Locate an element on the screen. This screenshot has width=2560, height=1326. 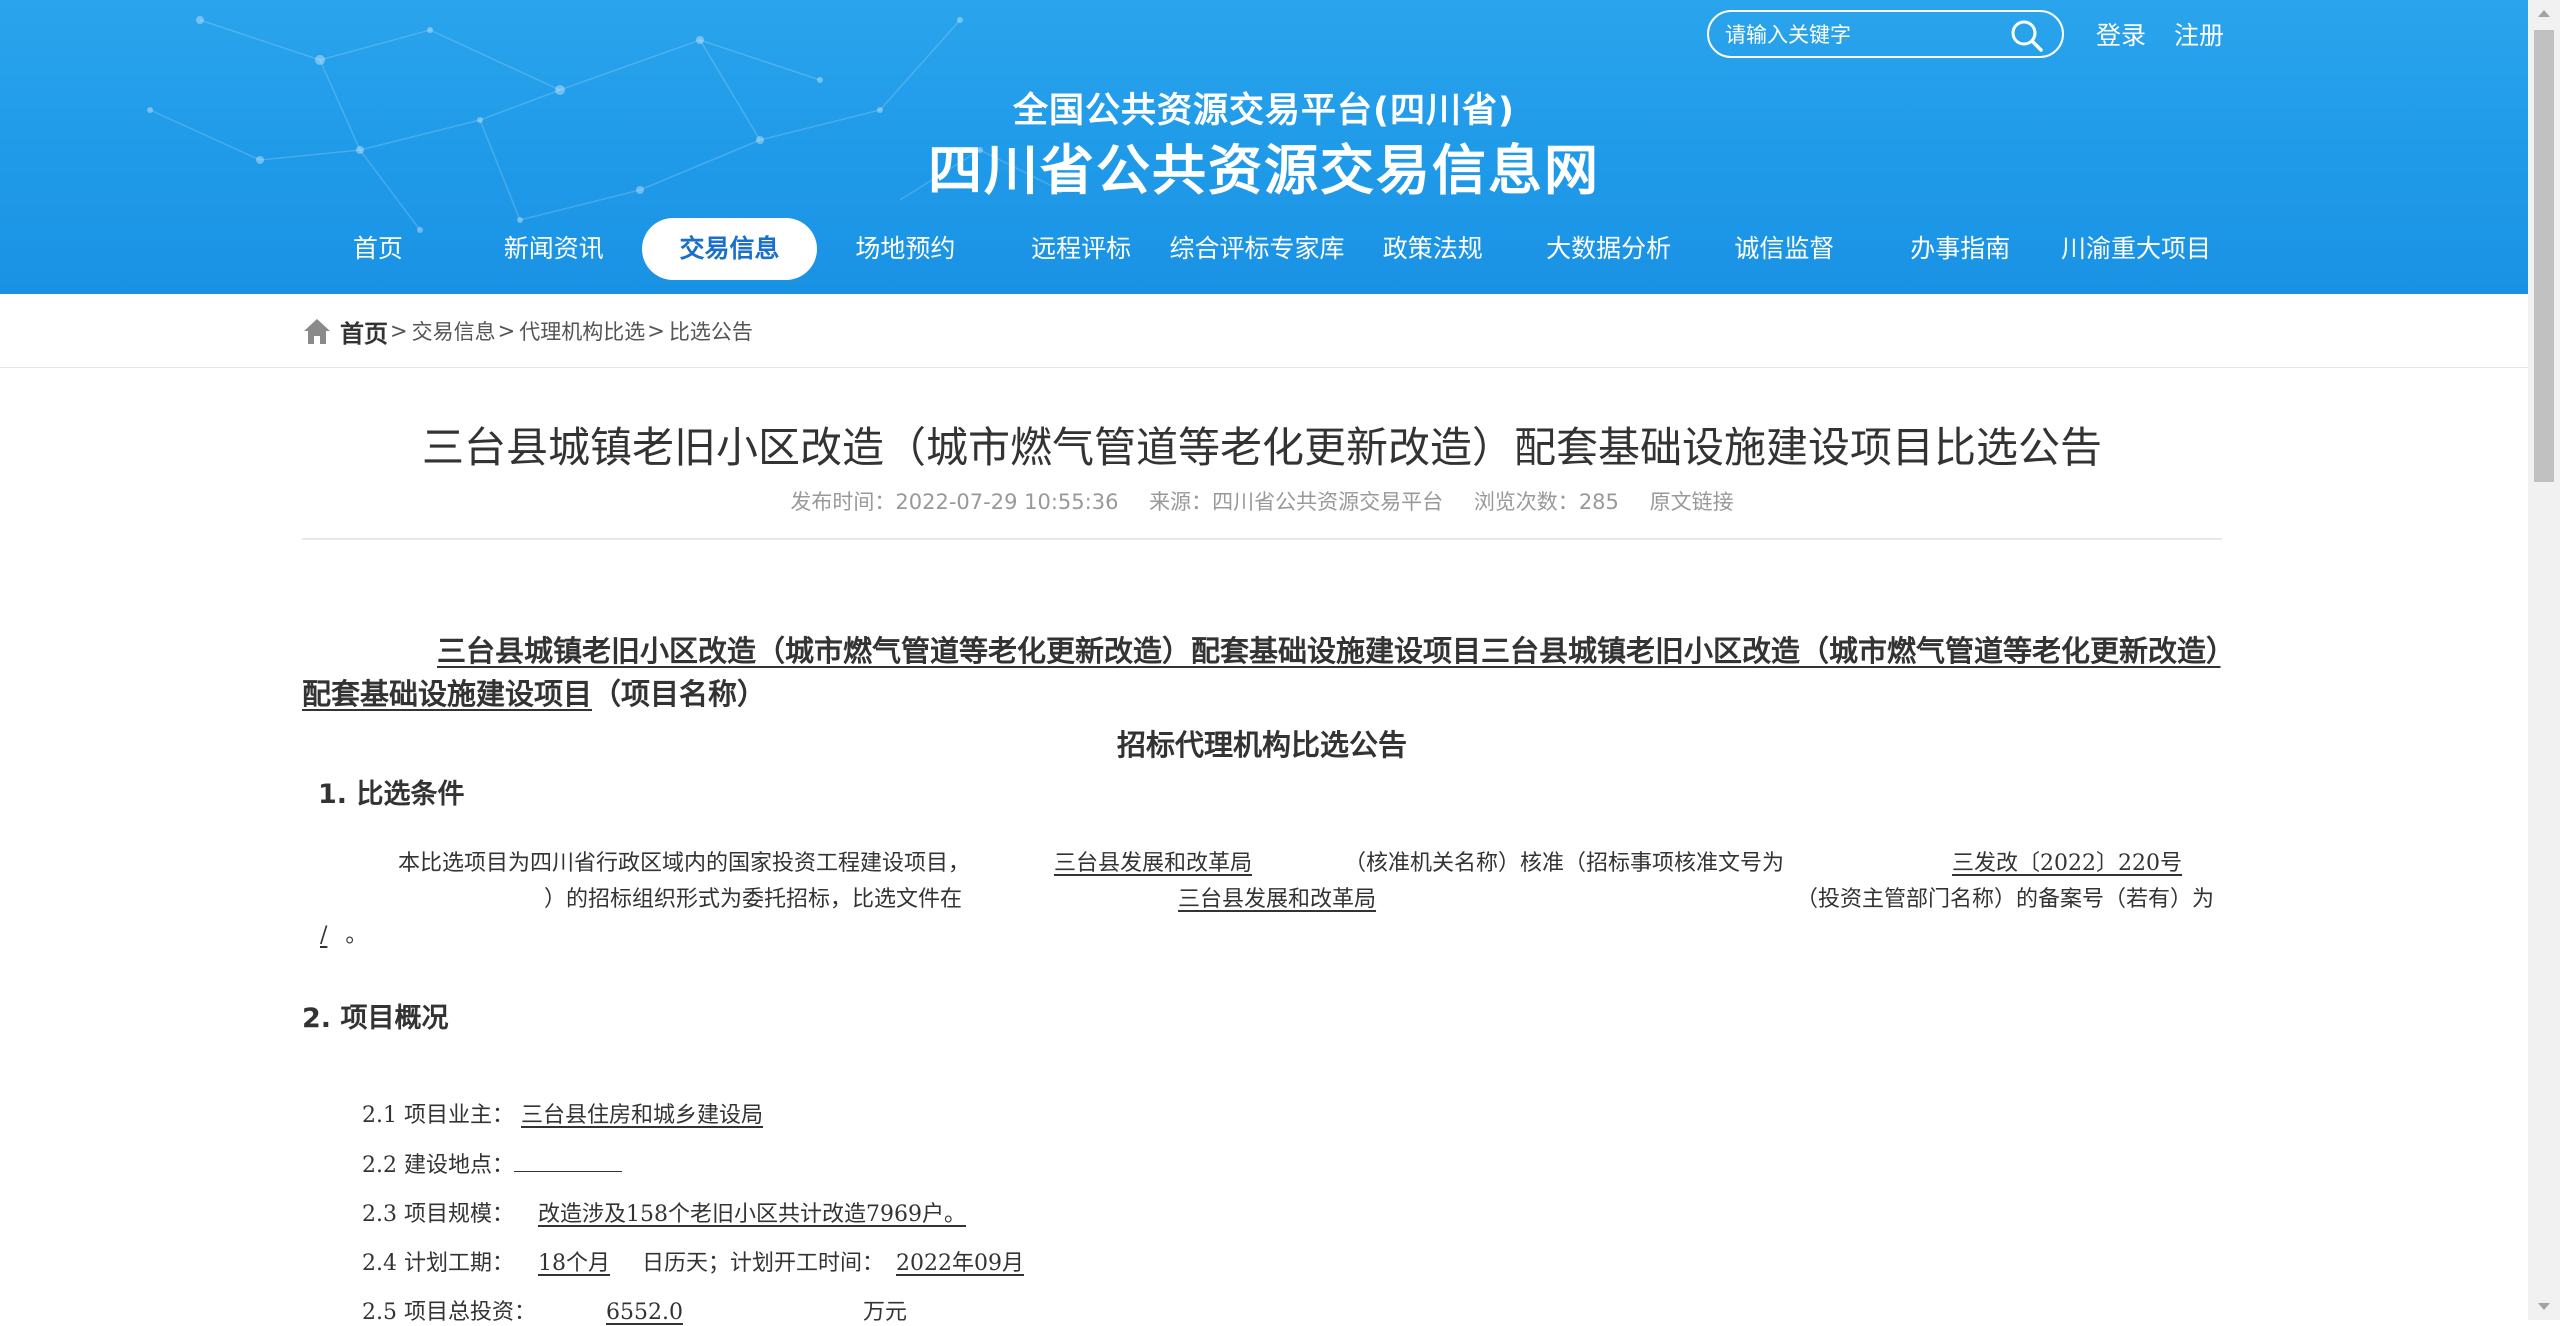
scroll-down-arrow-icon is located at coordinates (2544, 1306).